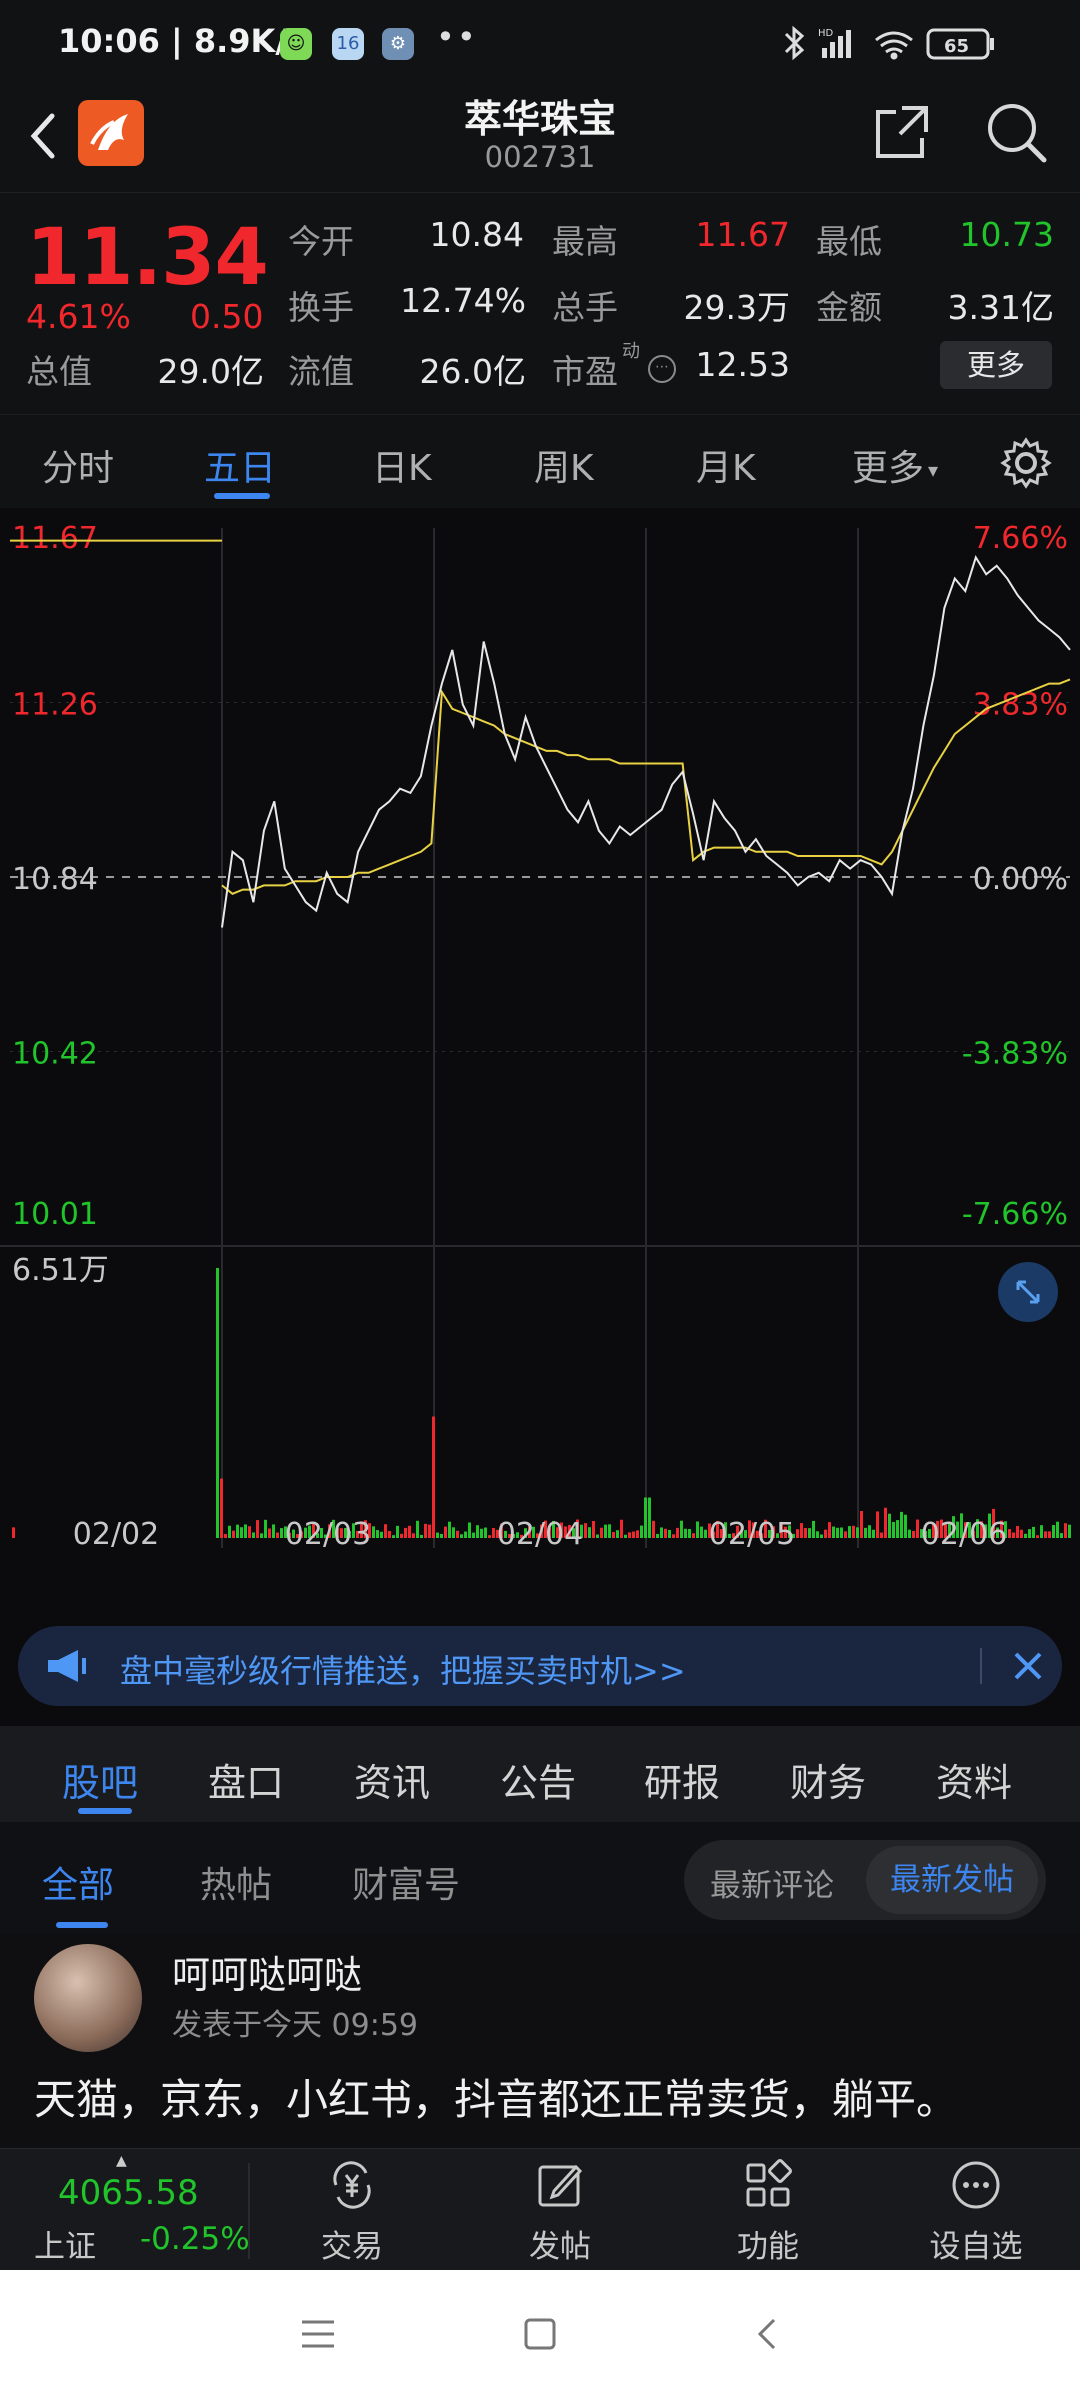  Describe the element at coordinates (100, 1779) in the screenshot. I see `tab-guba: 股吧` at that location.